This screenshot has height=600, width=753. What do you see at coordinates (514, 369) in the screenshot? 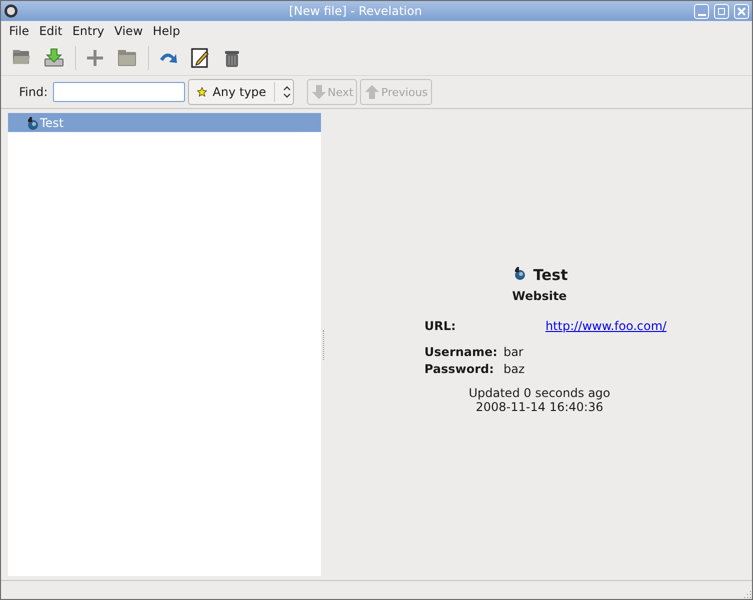
I see `field-value: baz` at bounding box center [514, 369].